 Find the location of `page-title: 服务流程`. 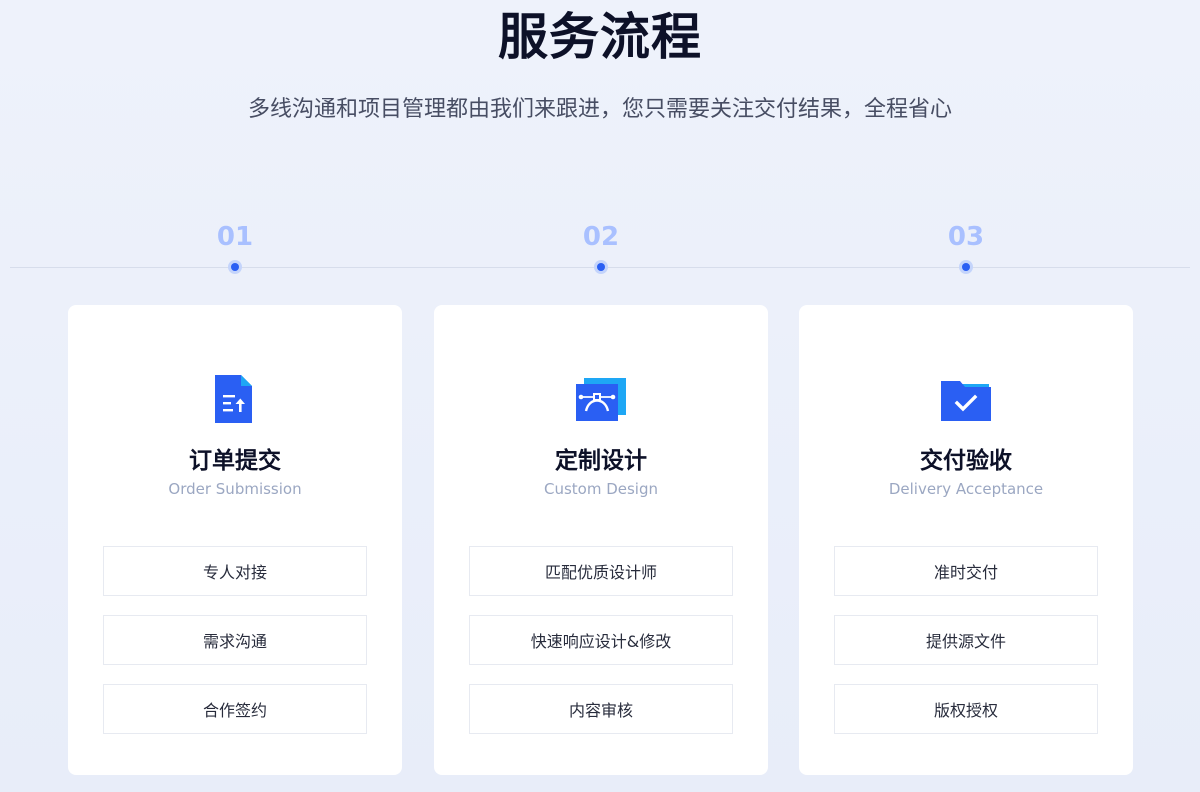

page-title: 服务流程 is located at coordinates (600, 37).